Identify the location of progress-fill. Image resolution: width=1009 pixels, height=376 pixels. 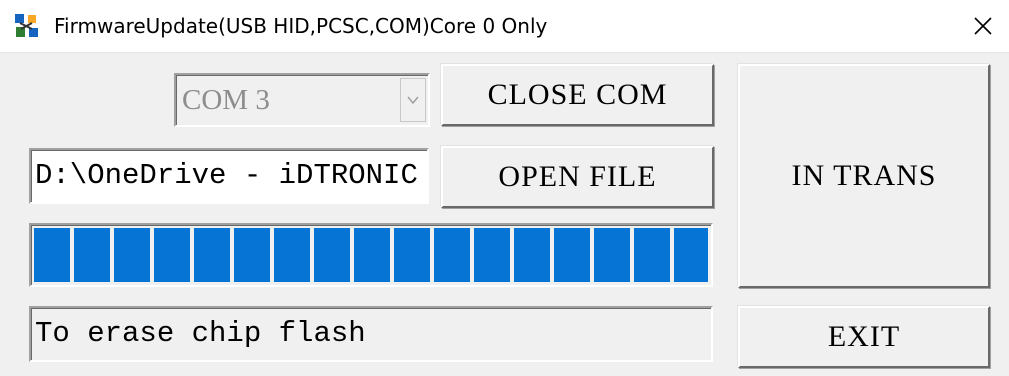
(371, 255).